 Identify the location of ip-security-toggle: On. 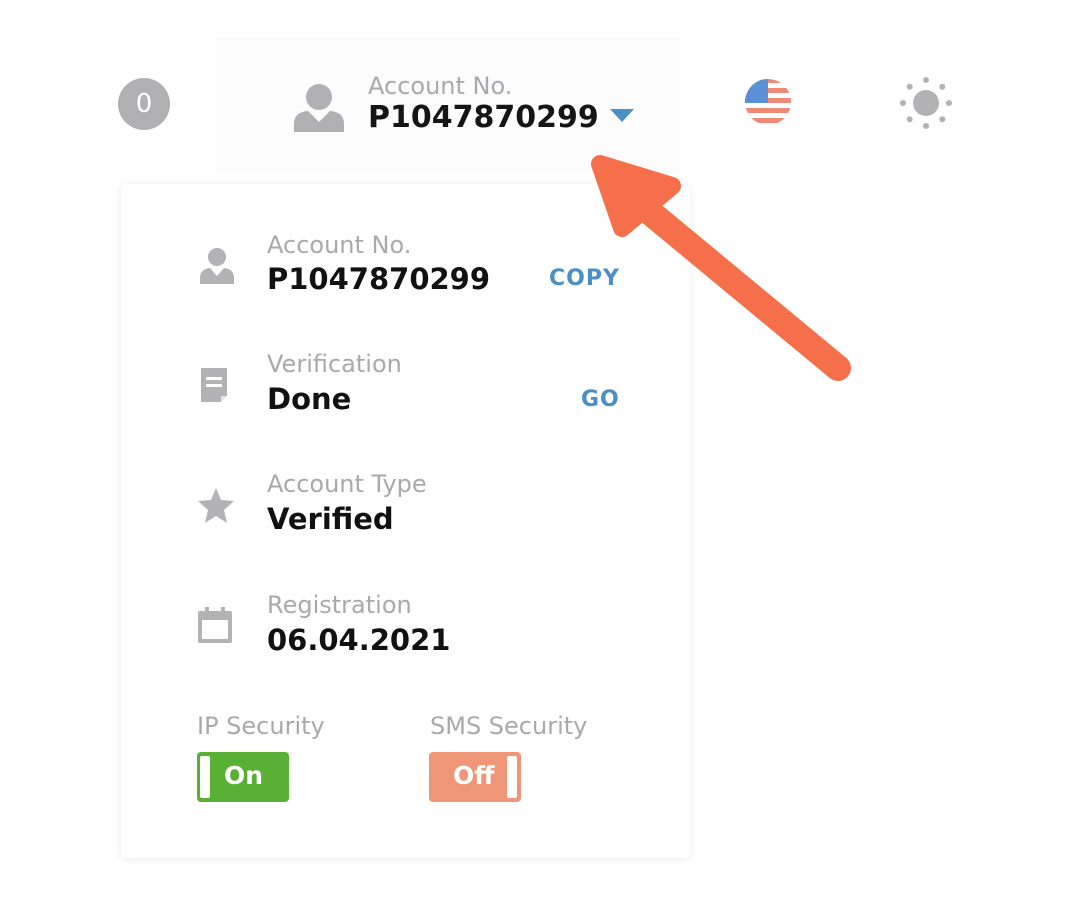
(243, 777).